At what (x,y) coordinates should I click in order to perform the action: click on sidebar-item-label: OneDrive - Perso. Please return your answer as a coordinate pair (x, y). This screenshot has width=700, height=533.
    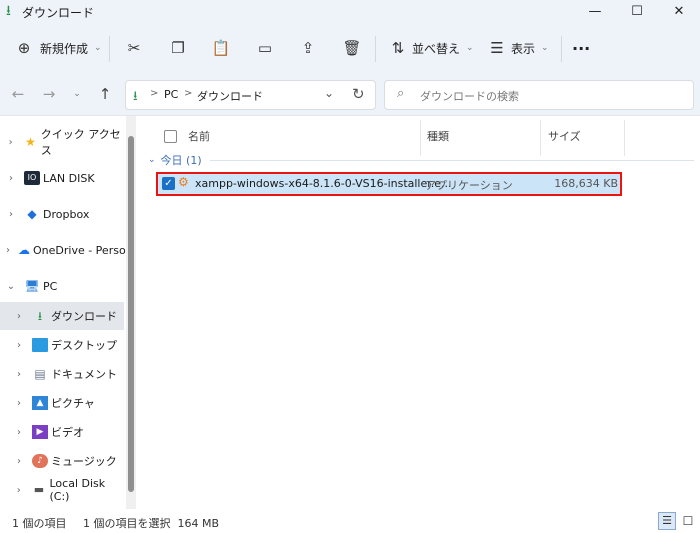
    Looking at the image, I should click on (79, 250).